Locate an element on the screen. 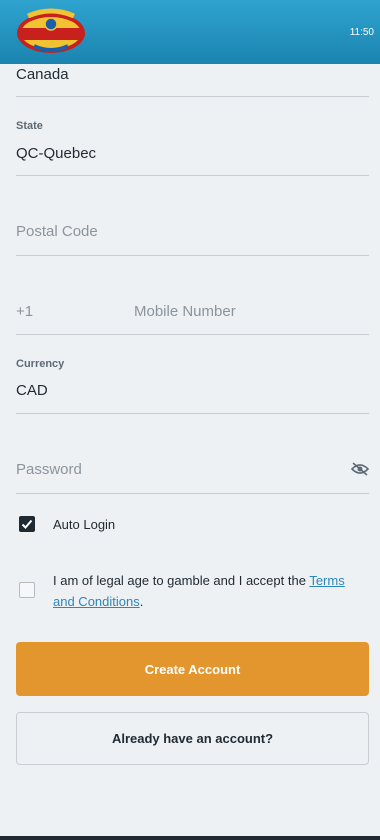 This screenshot has height=840, width=380. currency-field: Currency CAD is located at coordinates (192, 384).